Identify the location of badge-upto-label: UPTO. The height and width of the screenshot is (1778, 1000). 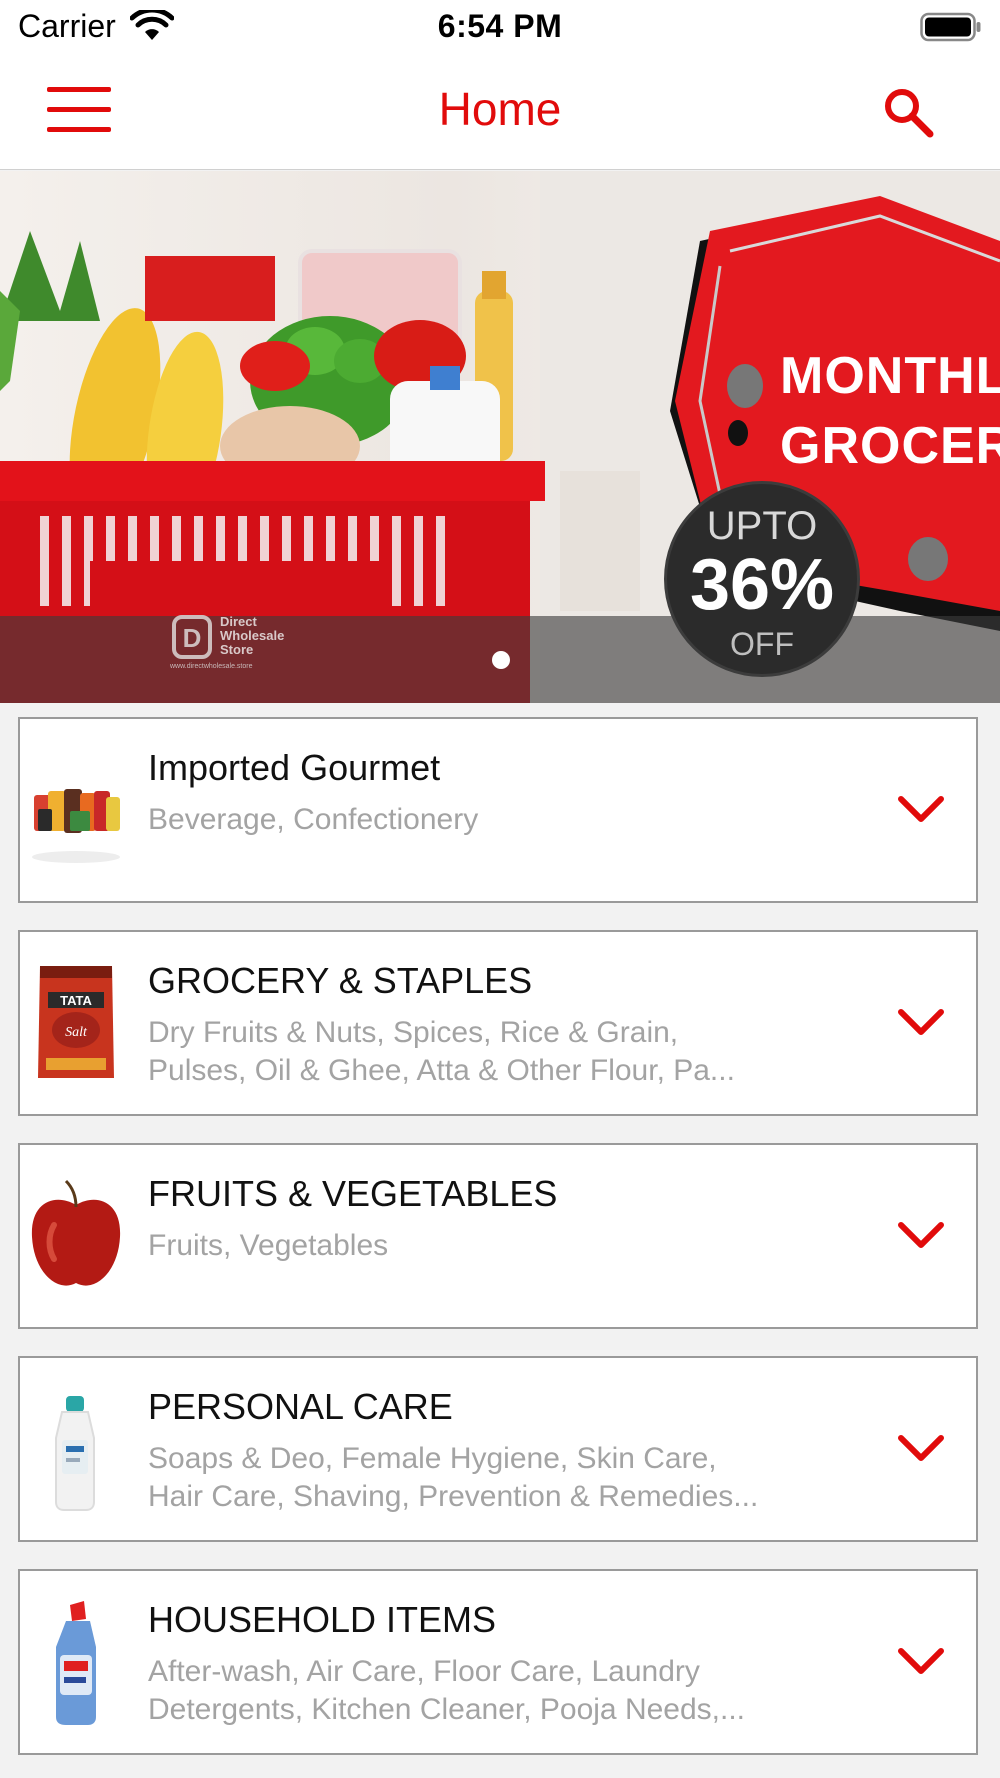
(762, 526).